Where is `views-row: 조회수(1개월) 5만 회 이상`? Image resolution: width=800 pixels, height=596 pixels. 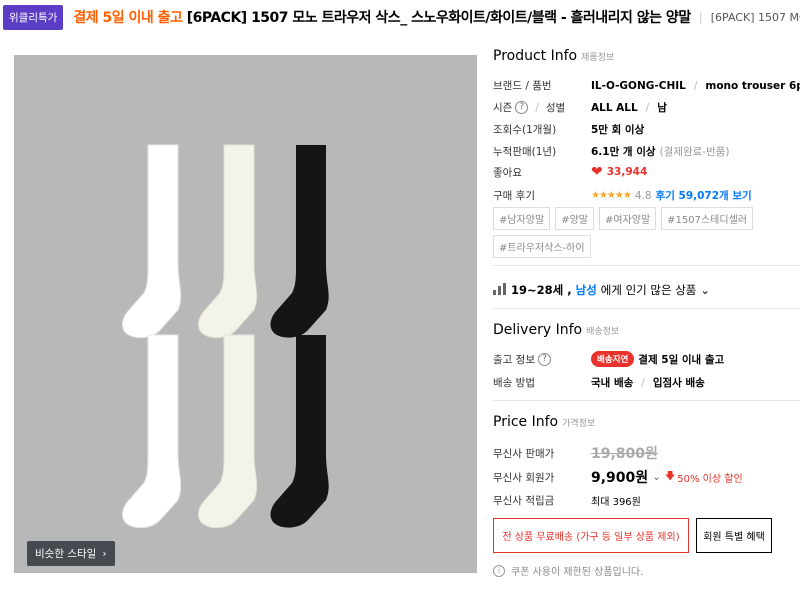
views-row: 조회수(1개월) 5만 회 이상 is located at coordinates (568, 129).